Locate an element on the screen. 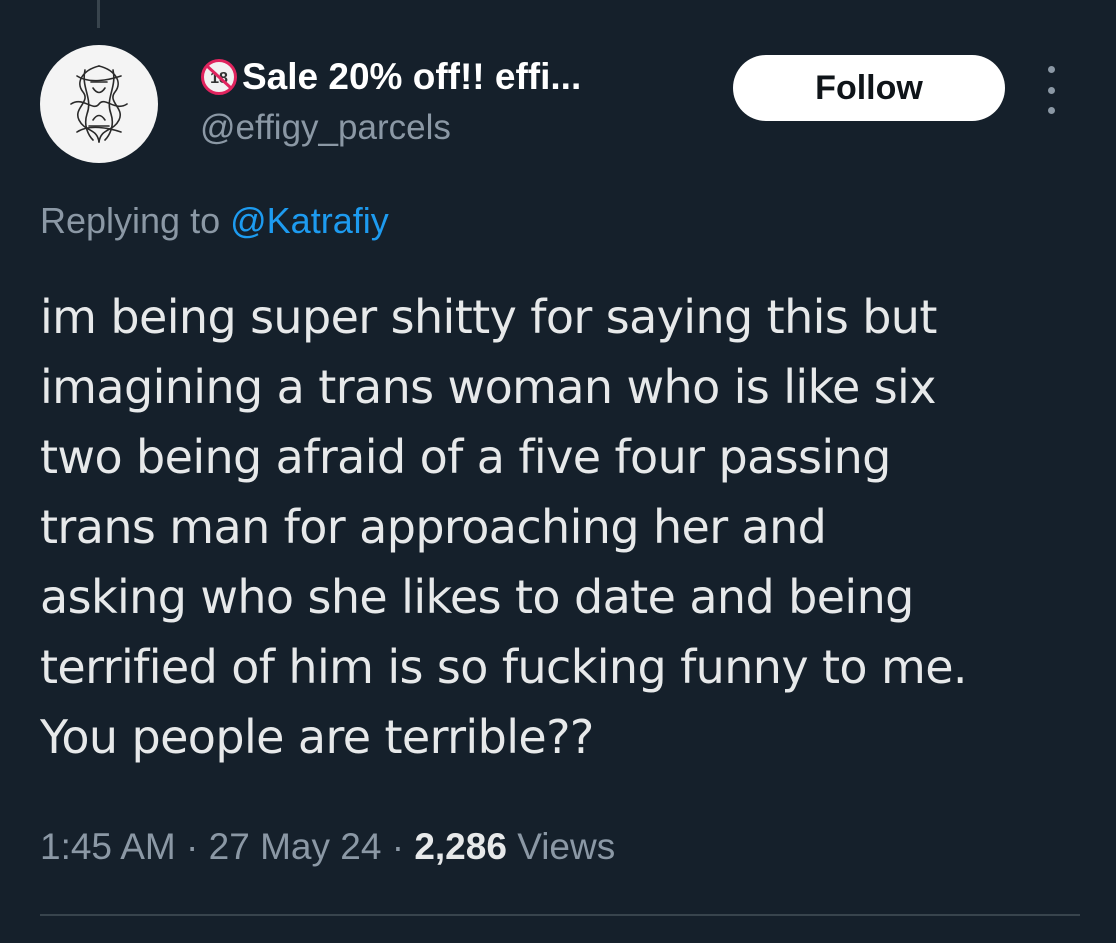  reply-mention-link: @Katrafiy is located at coordinates (309, 220).